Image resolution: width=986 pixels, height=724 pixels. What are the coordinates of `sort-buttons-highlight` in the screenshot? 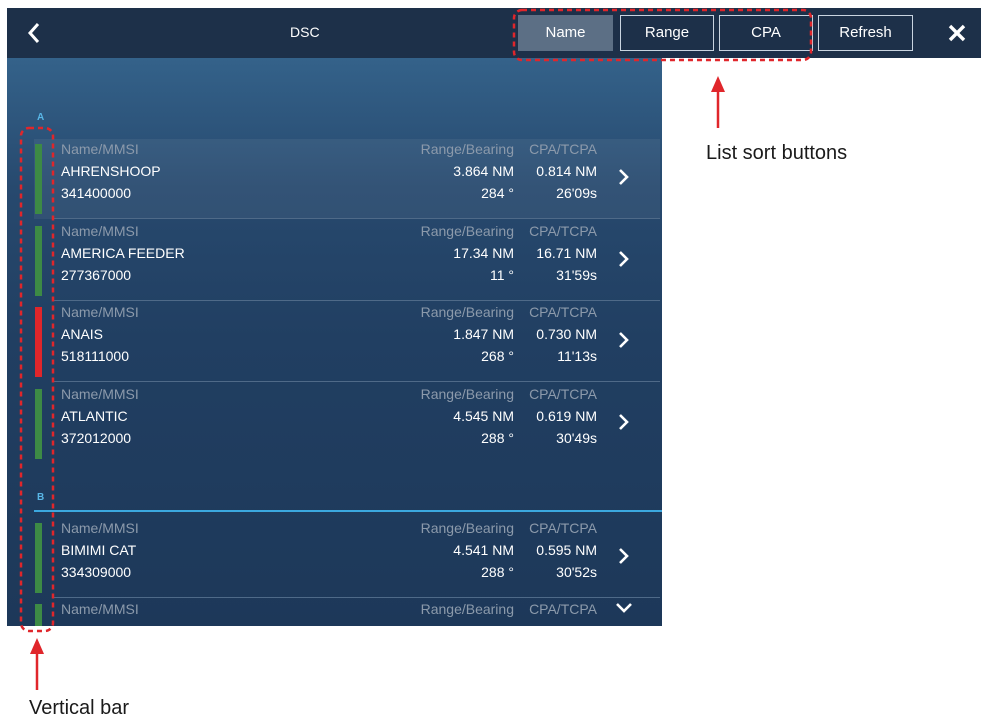 It's located at (662, 35).